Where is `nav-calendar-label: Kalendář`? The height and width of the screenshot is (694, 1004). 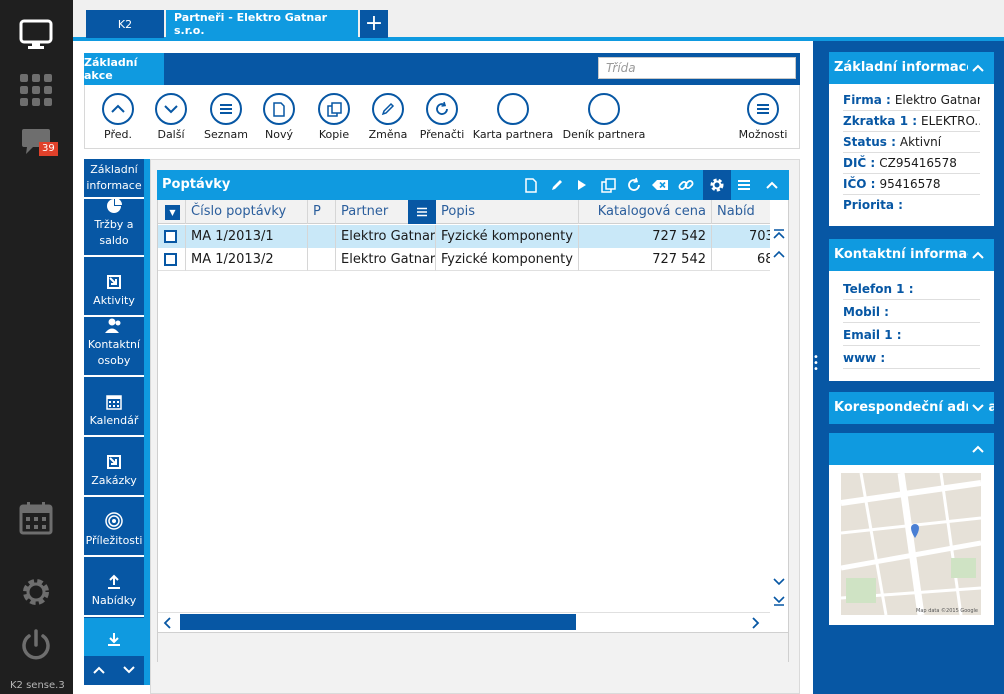
nav-calendar-label: Kalendář is located at coordinates (114, 420).